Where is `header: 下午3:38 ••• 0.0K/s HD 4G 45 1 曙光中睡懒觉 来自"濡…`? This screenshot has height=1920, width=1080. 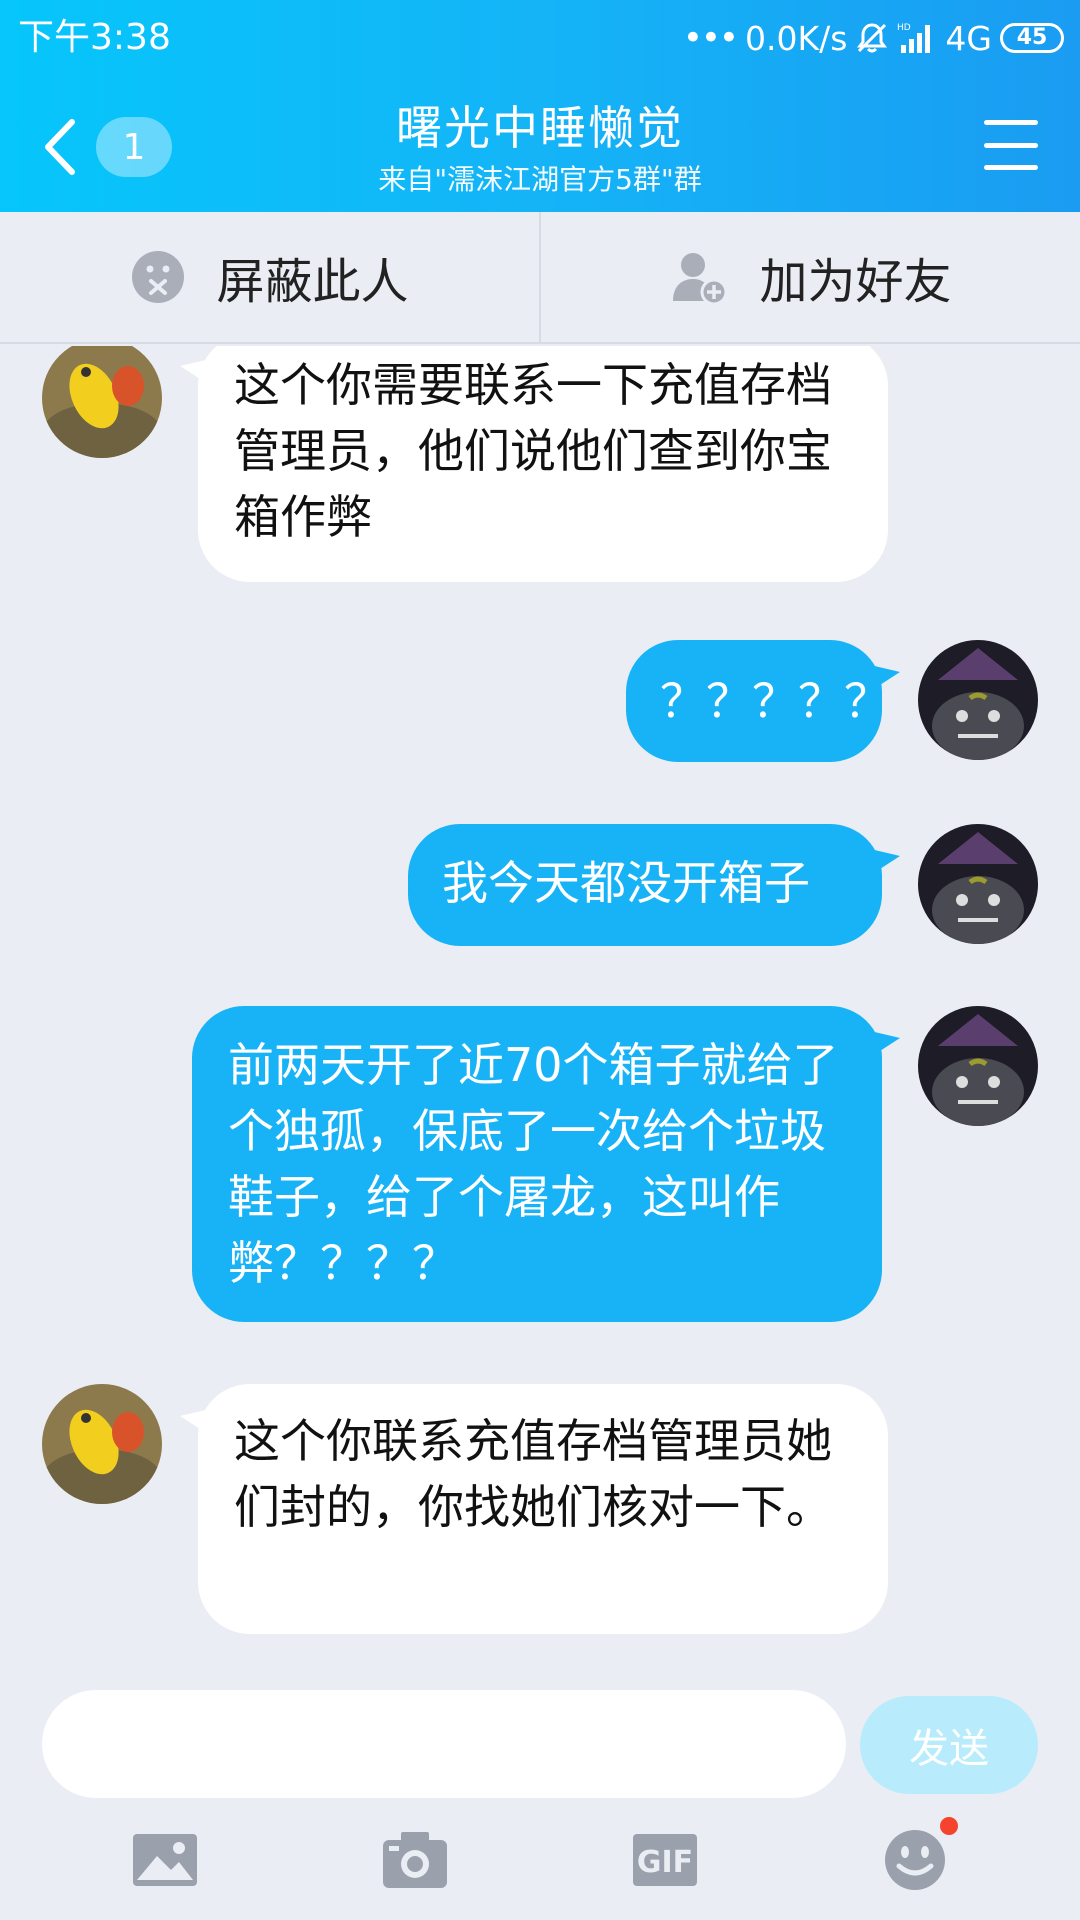
header: 下午3:38 ••• 0.0K/s HD 4G 45 1 曙光中睡懒觉 来自"濡… is located at coordinates (540, 106).